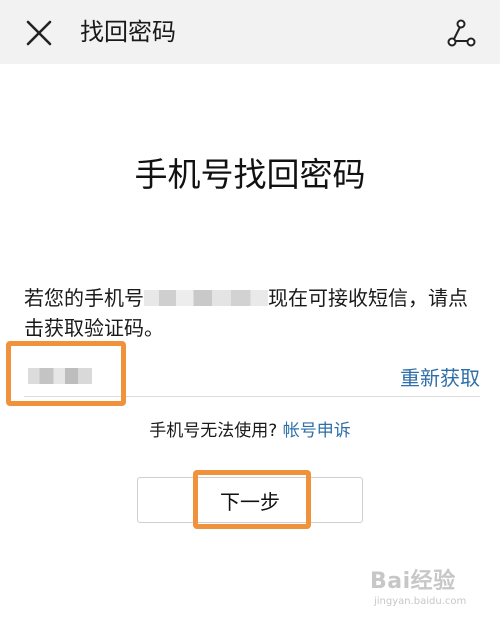  I want to click on close-button, so click(39, 33).